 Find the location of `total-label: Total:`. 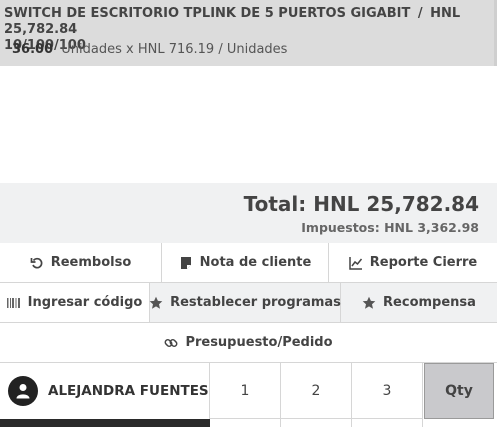

total-label: Total: is located at coordinates (275, 204).